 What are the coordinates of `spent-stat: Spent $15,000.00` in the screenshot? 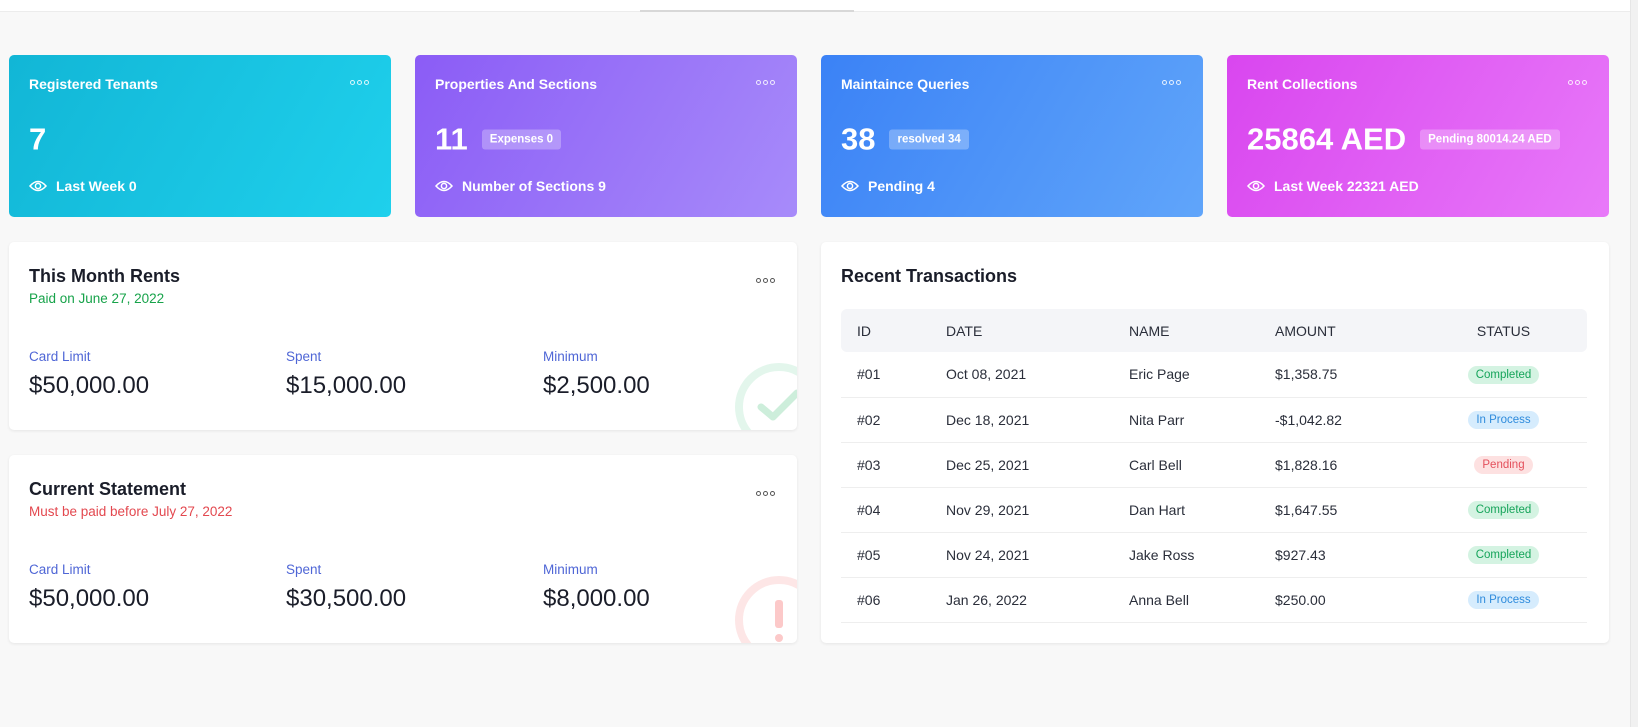 It's located at (346, 374).